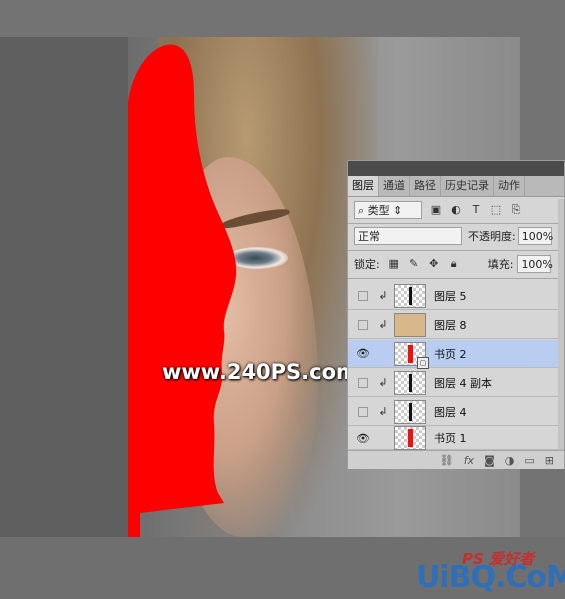  What do you see at coordinates (492, 236) in the screenshot?
I see `opacity-label: 不透明度:` at bounding box center [492, 236].